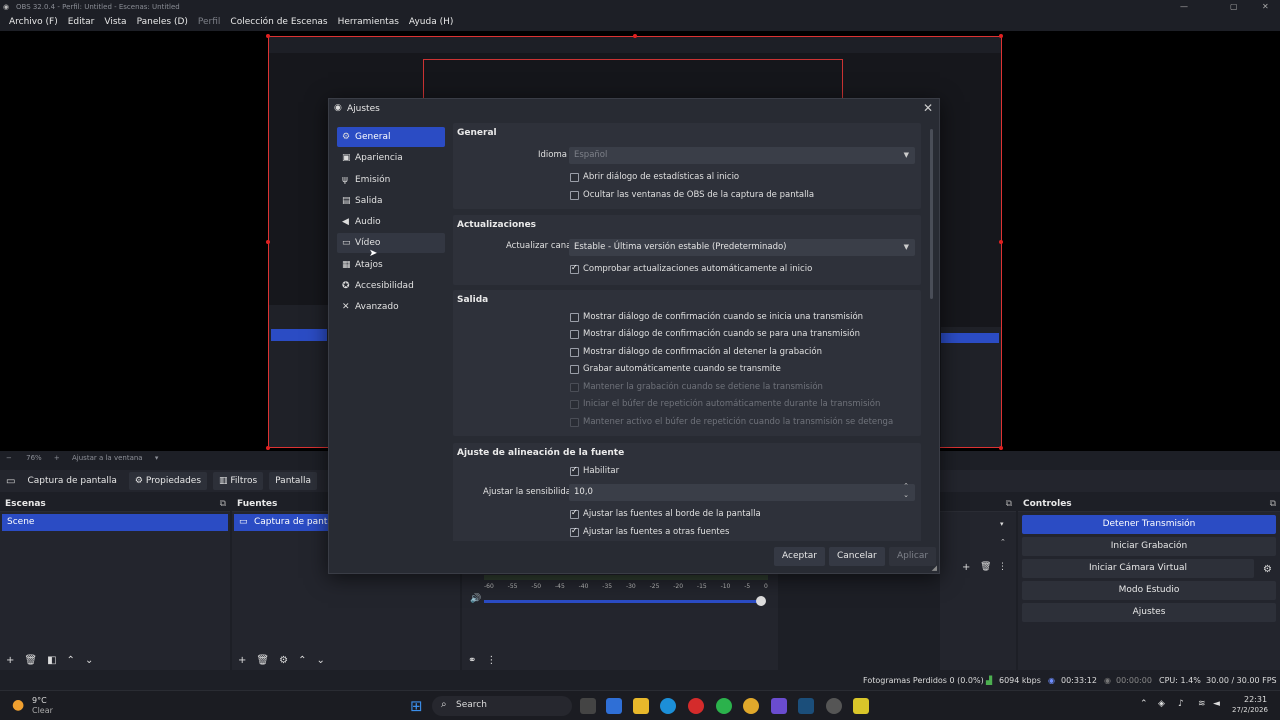  I want to click on nav-item-audio: ◀ Audio, so click(391, 222).